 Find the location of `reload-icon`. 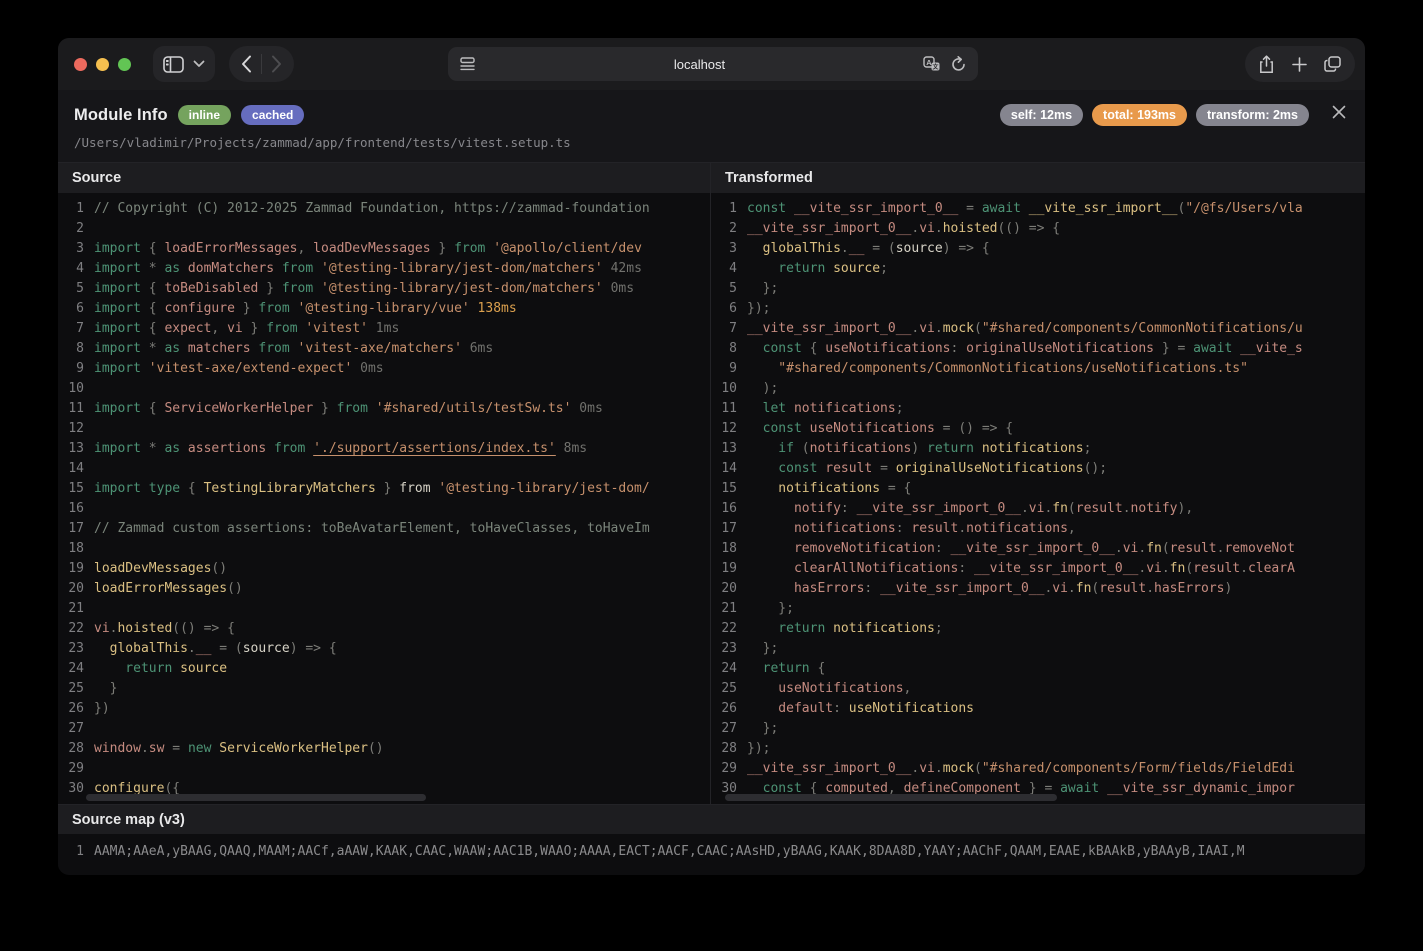

reload-icon is located at coordinates (958, 64).